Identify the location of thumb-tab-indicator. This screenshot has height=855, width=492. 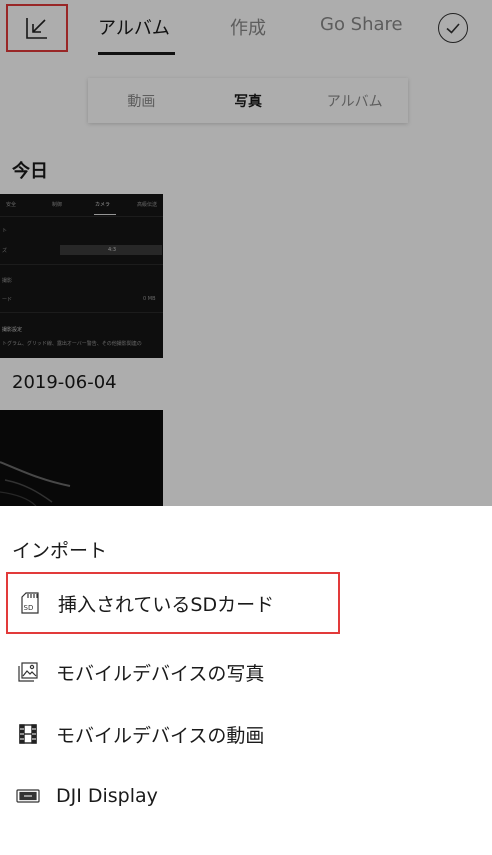
(105, 214).